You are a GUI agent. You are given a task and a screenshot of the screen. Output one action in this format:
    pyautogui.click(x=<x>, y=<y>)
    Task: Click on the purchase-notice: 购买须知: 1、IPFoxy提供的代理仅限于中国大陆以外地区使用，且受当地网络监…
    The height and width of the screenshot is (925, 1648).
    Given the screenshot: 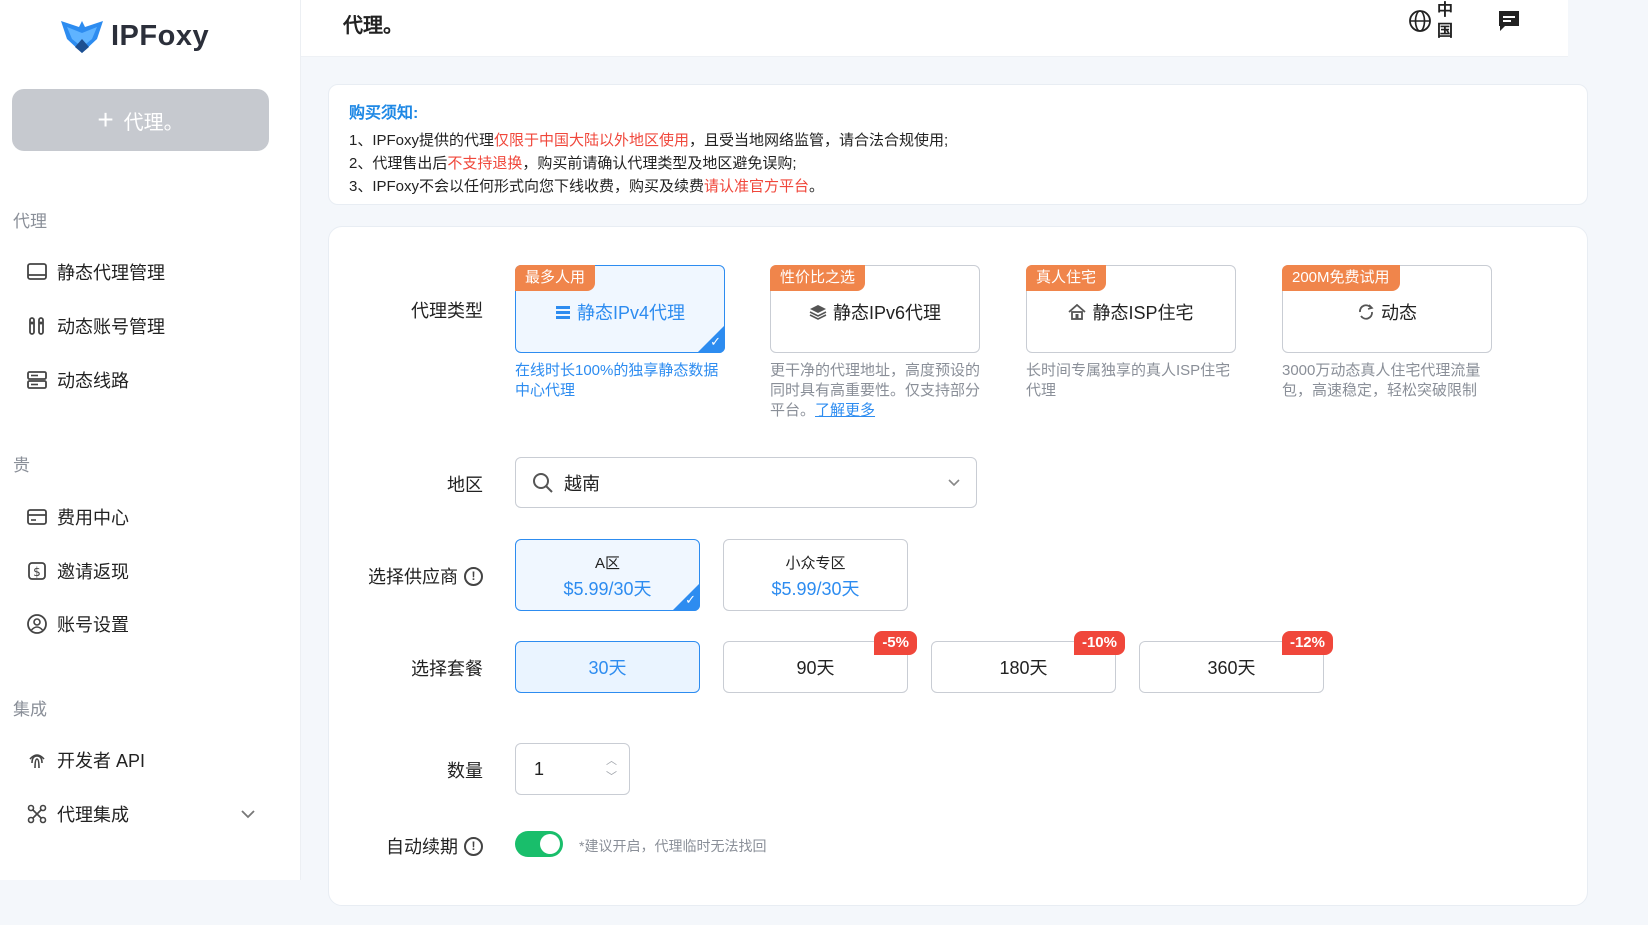 What is the action you would take?
    pyautogui.click(x=958, y=144)
    